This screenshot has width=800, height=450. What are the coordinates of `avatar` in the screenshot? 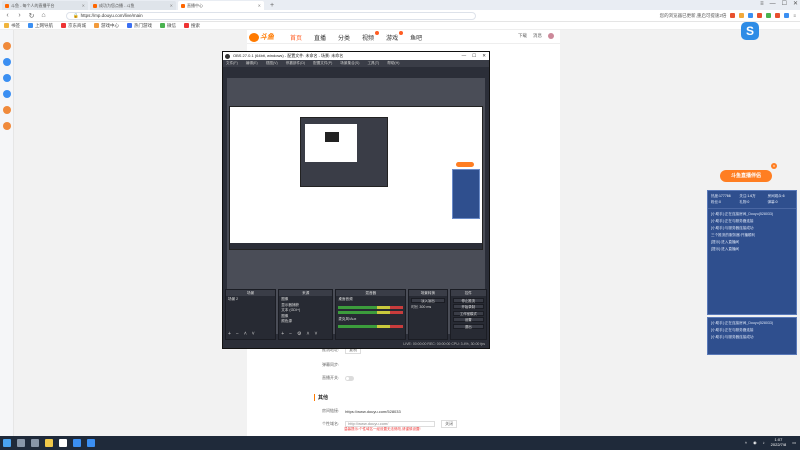 It's located at (551, 36).